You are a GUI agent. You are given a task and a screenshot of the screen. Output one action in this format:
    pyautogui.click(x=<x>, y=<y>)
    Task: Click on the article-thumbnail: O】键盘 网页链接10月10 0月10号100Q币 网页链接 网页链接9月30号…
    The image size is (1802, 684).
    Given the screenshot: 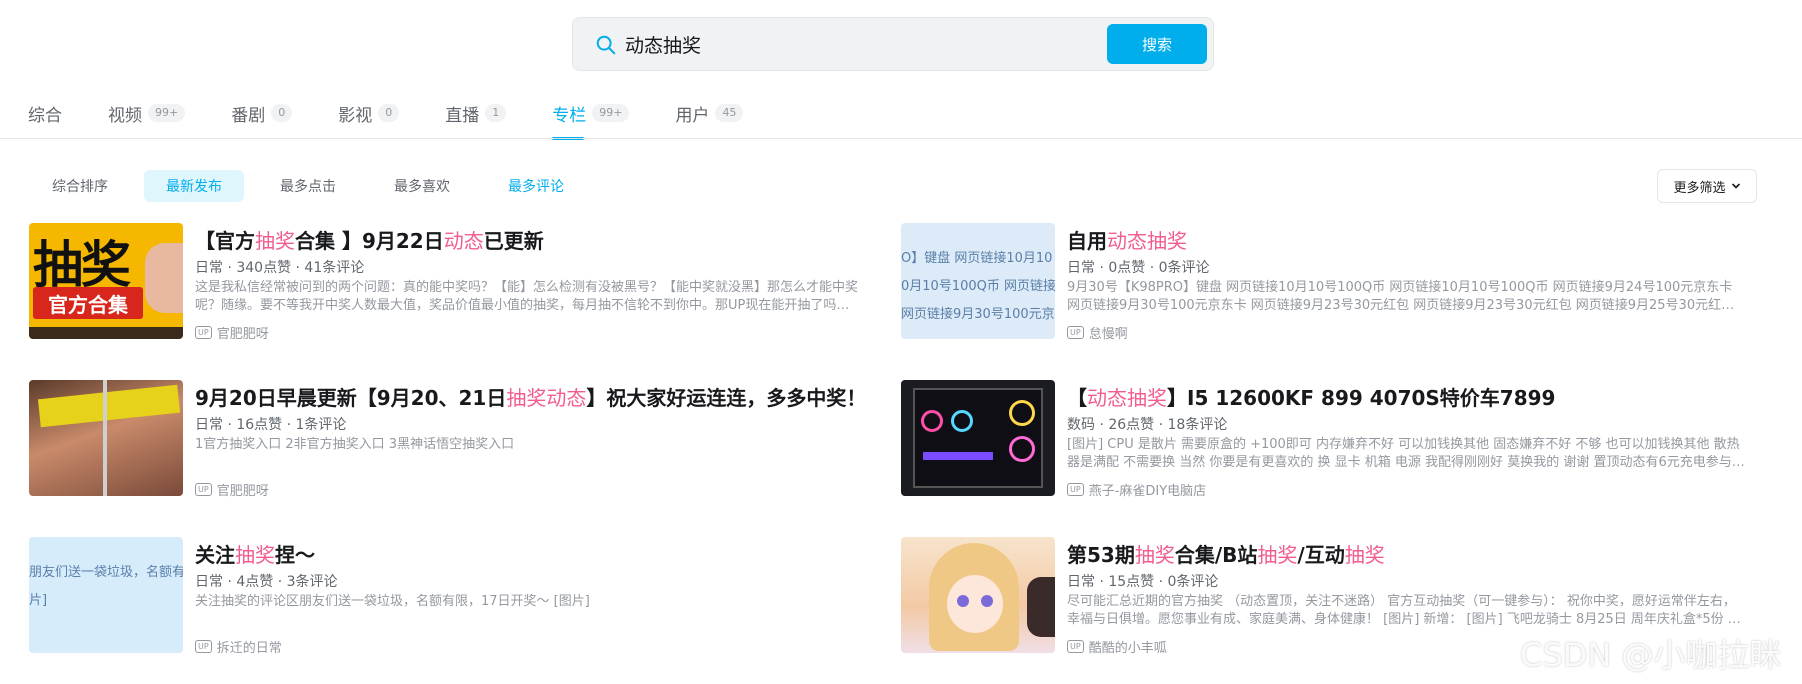 What is the action you would take?
    pyautogui.click(x=978, y=281)
    